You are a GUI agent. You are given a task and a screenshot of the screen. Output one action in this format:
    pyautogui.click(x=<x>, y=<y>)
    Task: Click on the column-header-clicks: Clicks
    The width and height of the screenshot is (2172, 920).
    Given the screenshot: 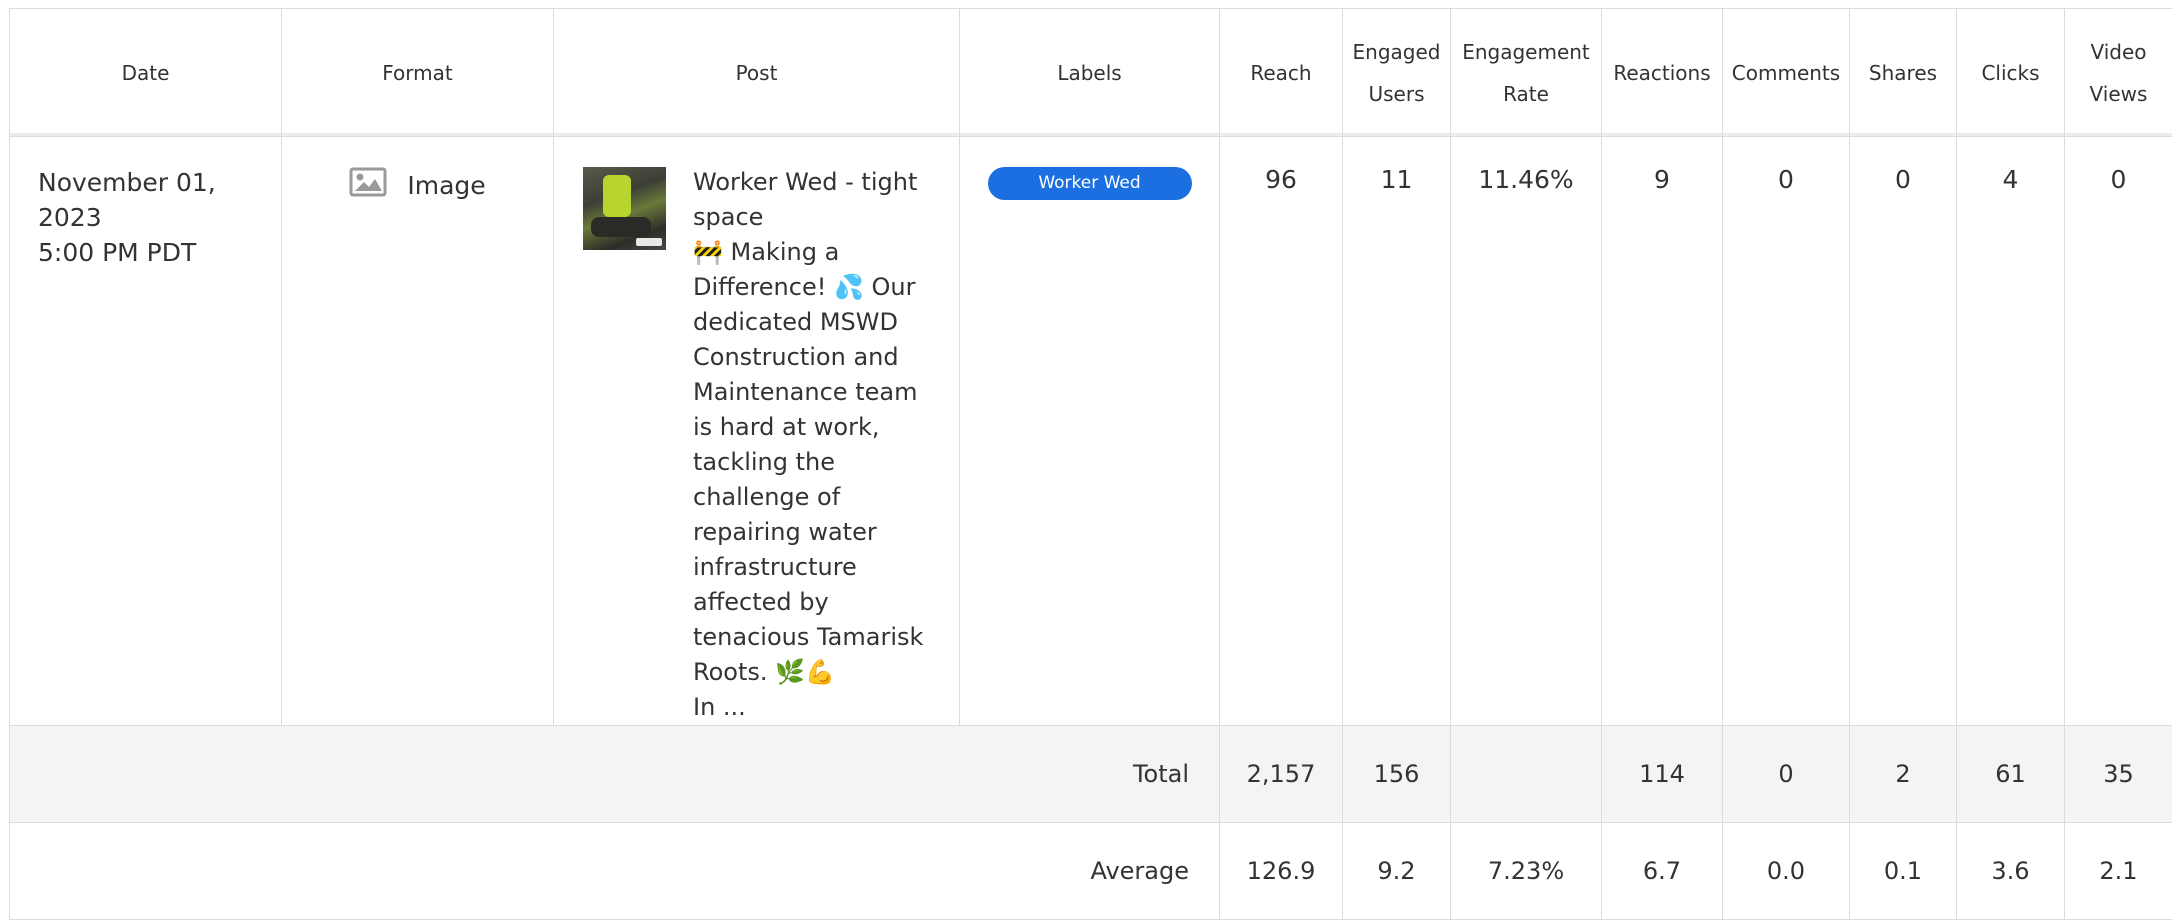 What is the action you would take?
    pyautogui.click(x=2011, y=73)
    